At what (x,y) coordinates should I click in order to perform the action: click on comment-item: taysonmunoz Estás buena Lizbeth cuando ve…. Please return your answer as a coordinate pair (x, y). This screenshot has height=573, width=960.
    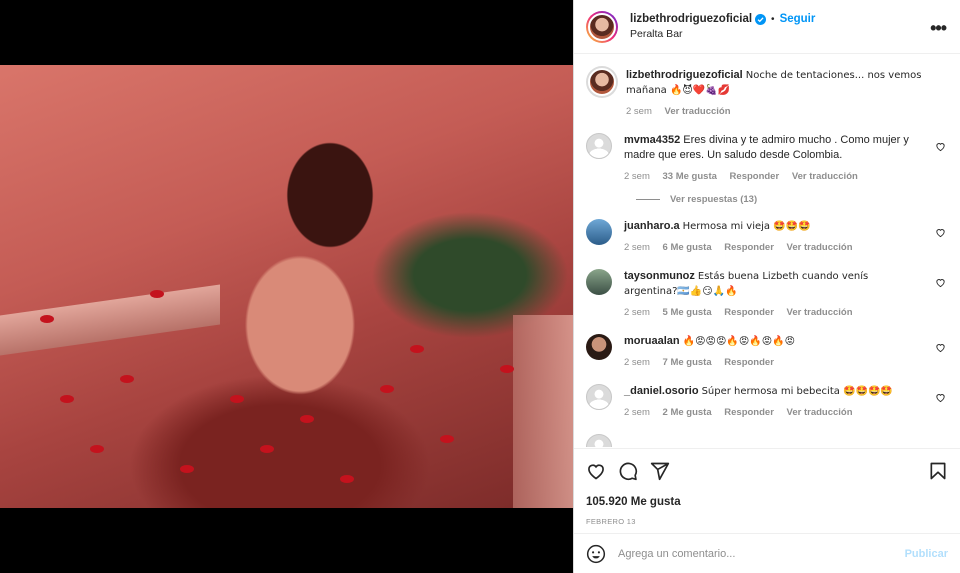
    Looking at the image, I should click on (766, 294).